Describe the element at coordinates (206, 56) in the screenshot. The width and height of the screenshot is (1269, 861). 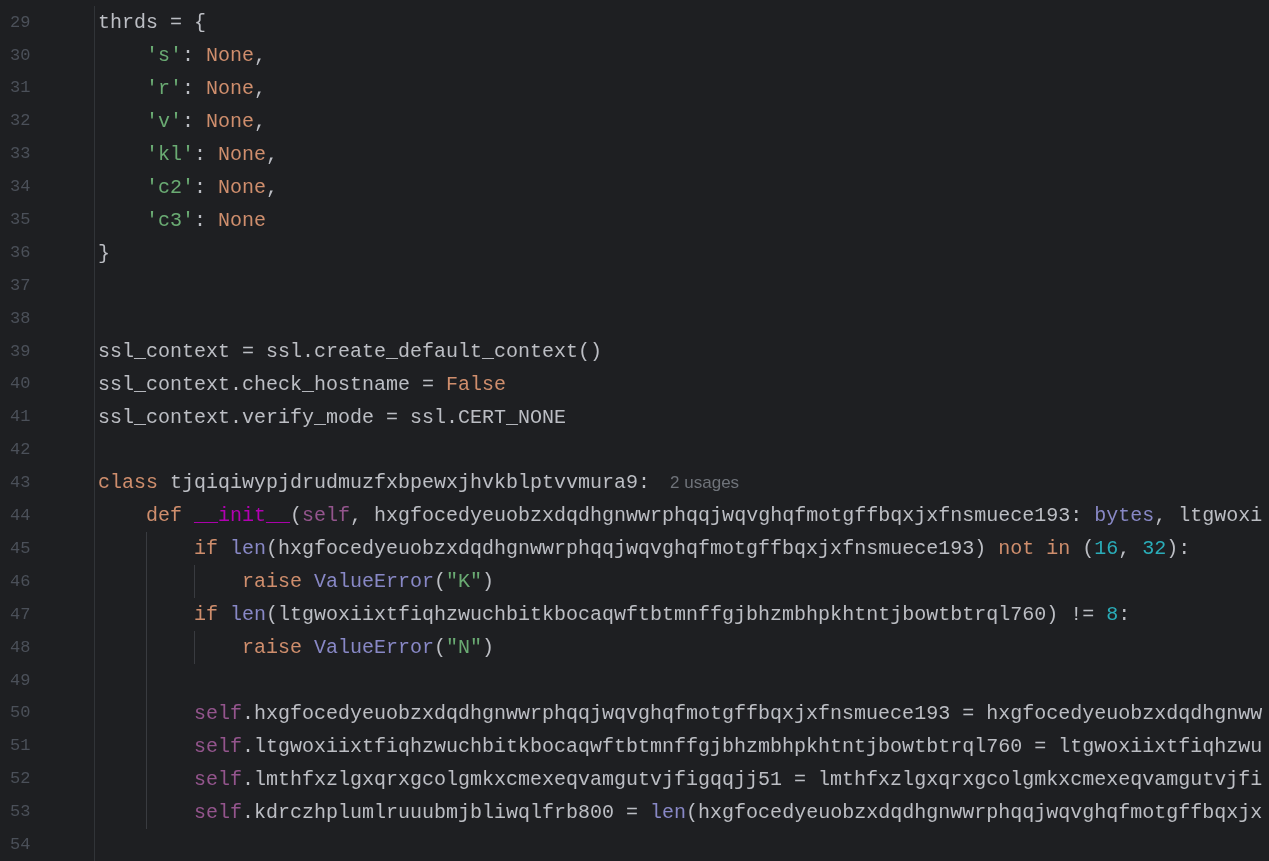
I see `code-line: 's': None,` at that location.